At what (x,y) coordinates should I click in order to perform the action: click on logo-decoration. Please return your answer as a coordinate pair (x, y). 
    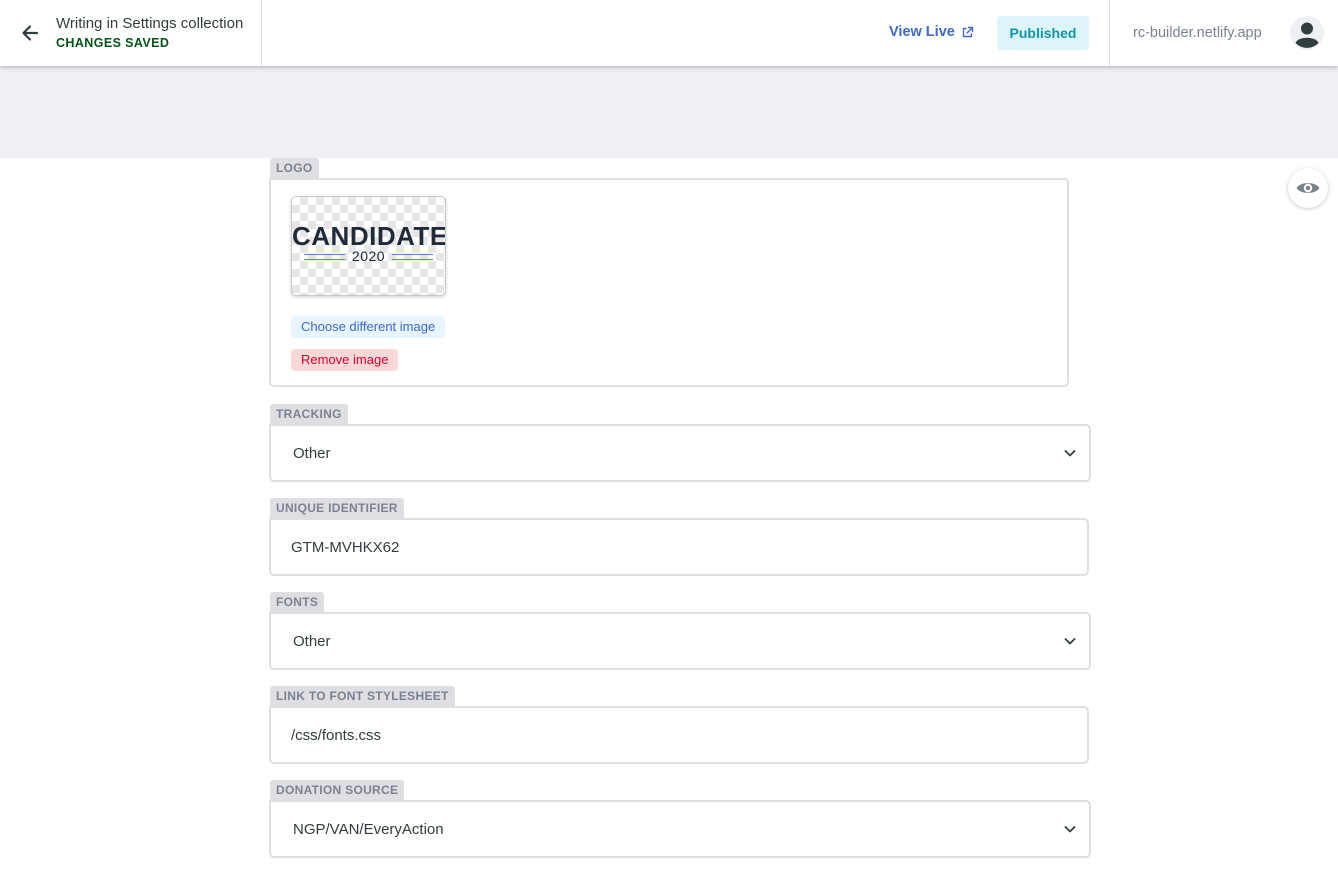
    Looking at the image, I should click on (412, 257).